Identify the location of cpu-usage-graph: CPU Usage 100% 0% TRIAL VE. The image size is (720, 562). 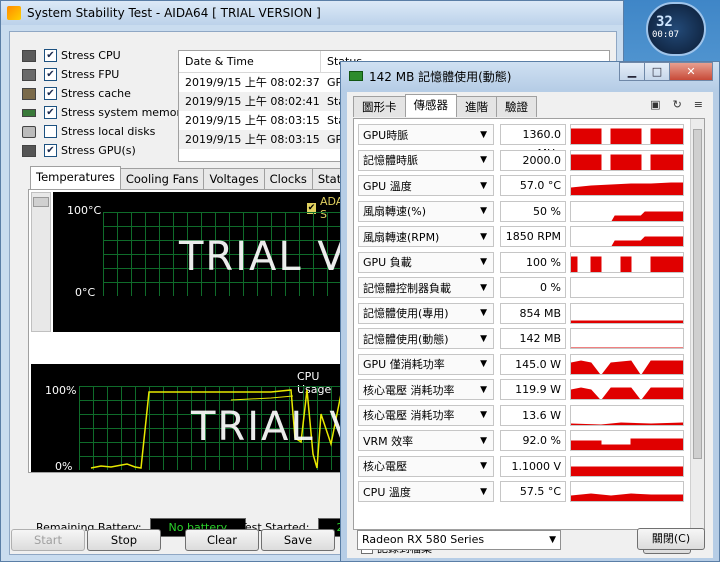
(194, 418).